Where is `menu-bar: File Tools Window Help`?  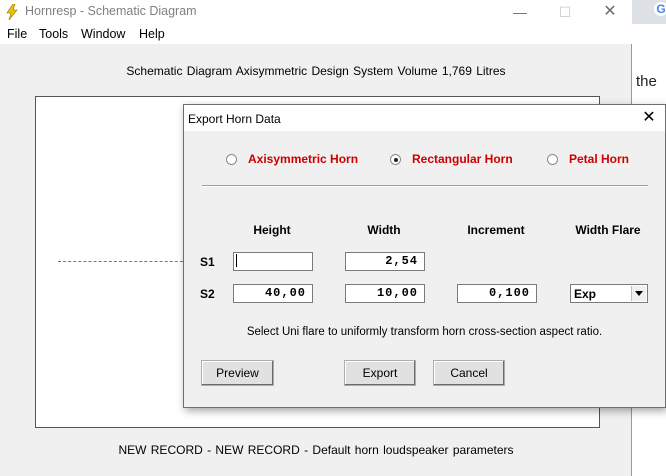 menu-bar: File Tools Window Help is located at coordinates (316, 34).